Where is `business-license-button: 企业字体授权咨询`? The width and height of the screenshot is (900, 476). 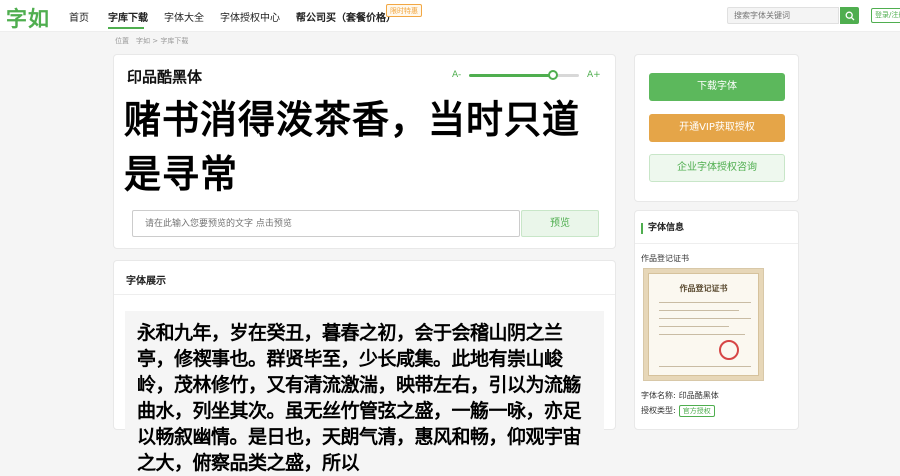
business-license-button: 企业字体授权咨询 is located at coordinates (717, 168).